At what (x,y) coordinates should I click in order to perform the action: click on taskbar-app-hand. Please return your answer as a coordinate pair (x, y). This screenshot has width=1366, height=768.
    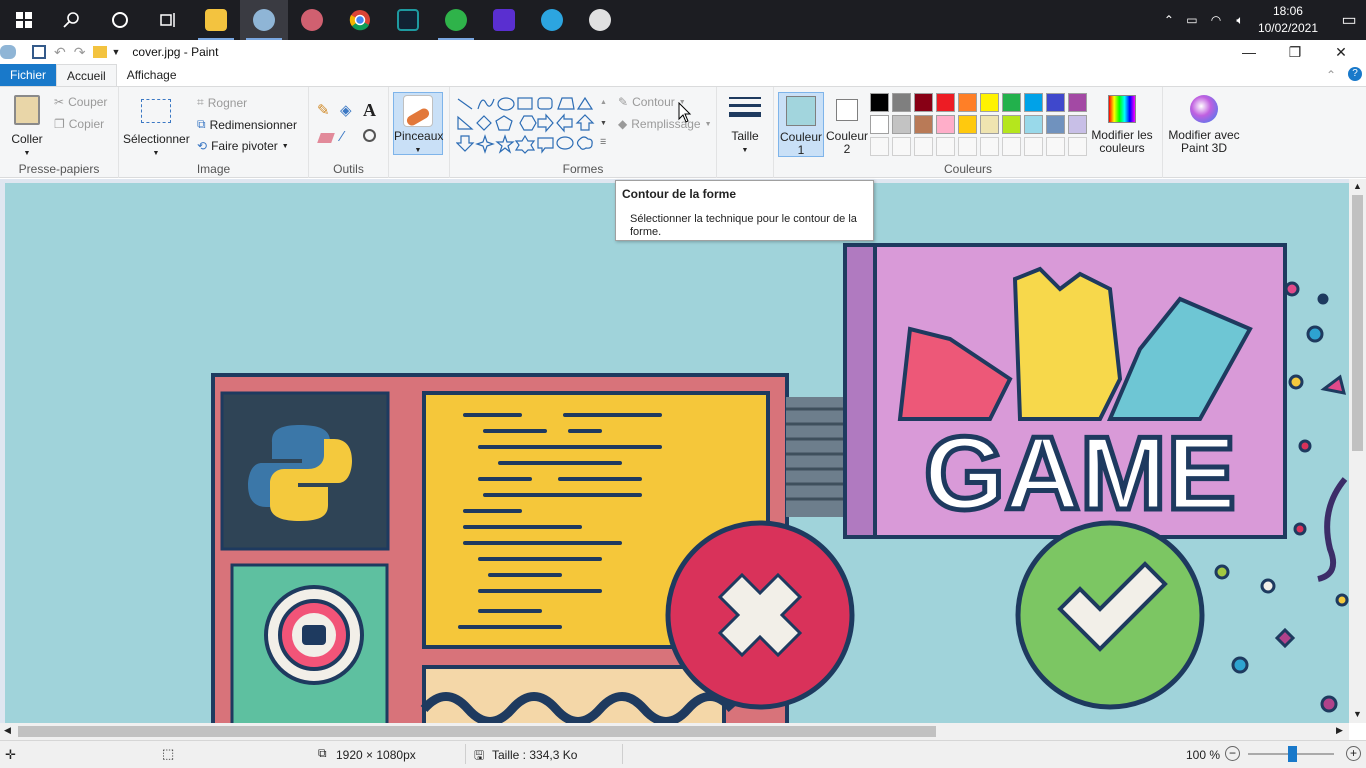
    Looking at the image, I should click on (600, 20).